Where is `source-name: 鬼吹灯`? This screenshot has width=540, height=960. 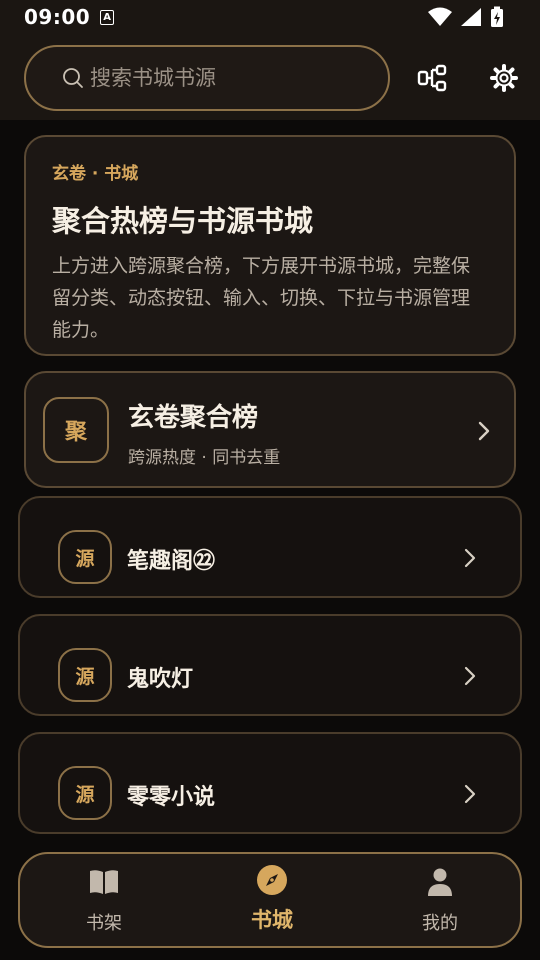
source-name: 鬼吹灯 is located at coordinates (160, 679).